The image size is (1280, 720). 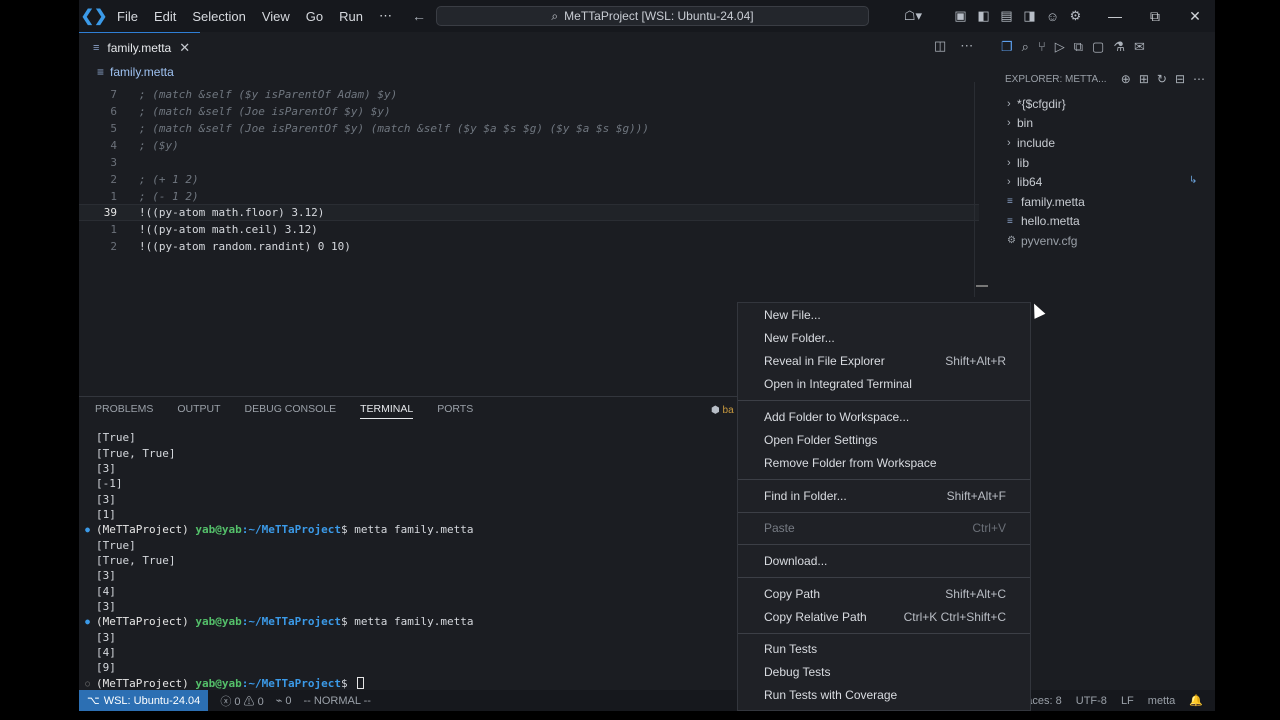 I want to click on menu-item-run-tests-coverage: Run Tests with Coverage, so click(x=885, y=695).